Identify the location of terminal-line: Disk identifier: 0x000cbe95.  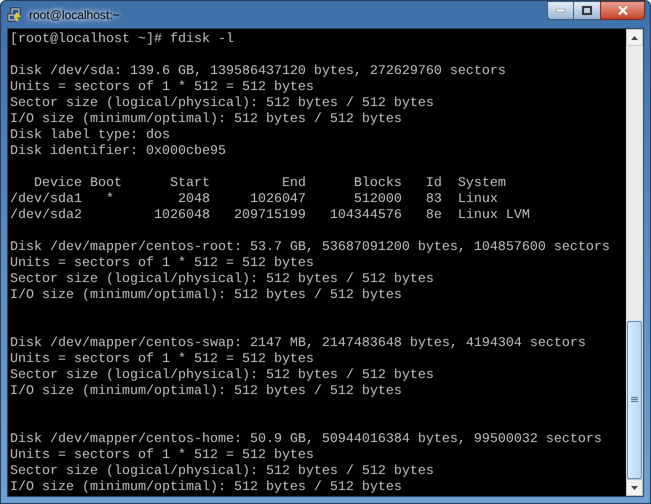
(118, 152).